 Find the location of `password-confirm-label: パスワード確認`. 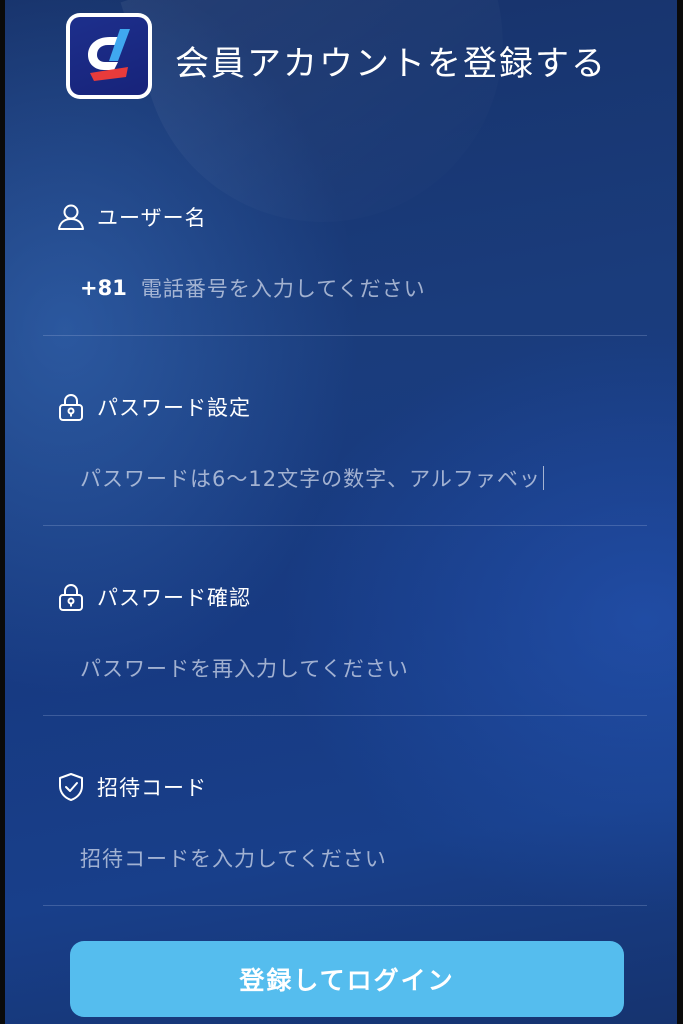

password-confirm-label: パスワード確認 is located at coordinates (174, 598).